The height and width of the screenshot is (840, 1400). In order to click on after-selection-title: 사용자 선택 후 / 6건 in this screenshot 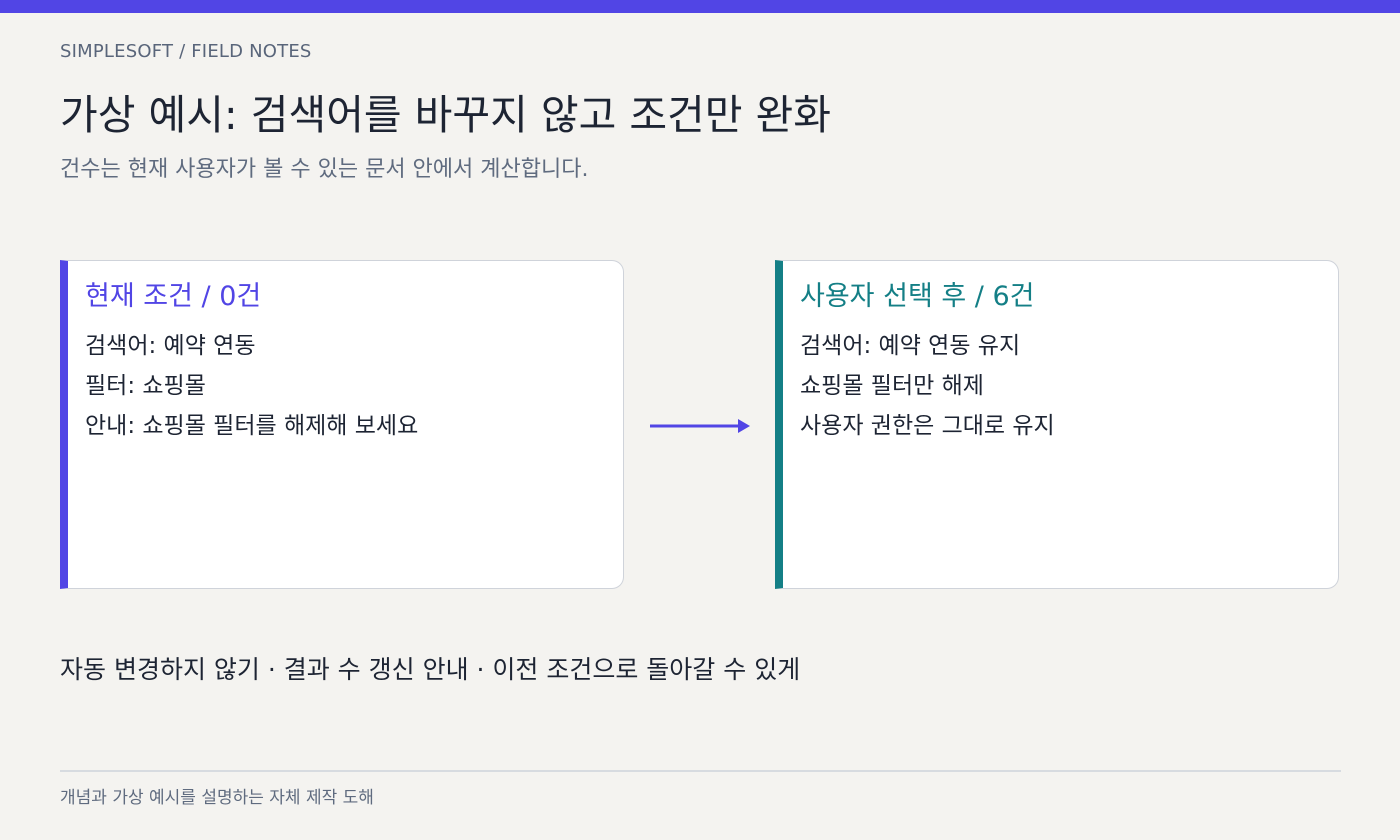, I will do `click(917, 296)`.